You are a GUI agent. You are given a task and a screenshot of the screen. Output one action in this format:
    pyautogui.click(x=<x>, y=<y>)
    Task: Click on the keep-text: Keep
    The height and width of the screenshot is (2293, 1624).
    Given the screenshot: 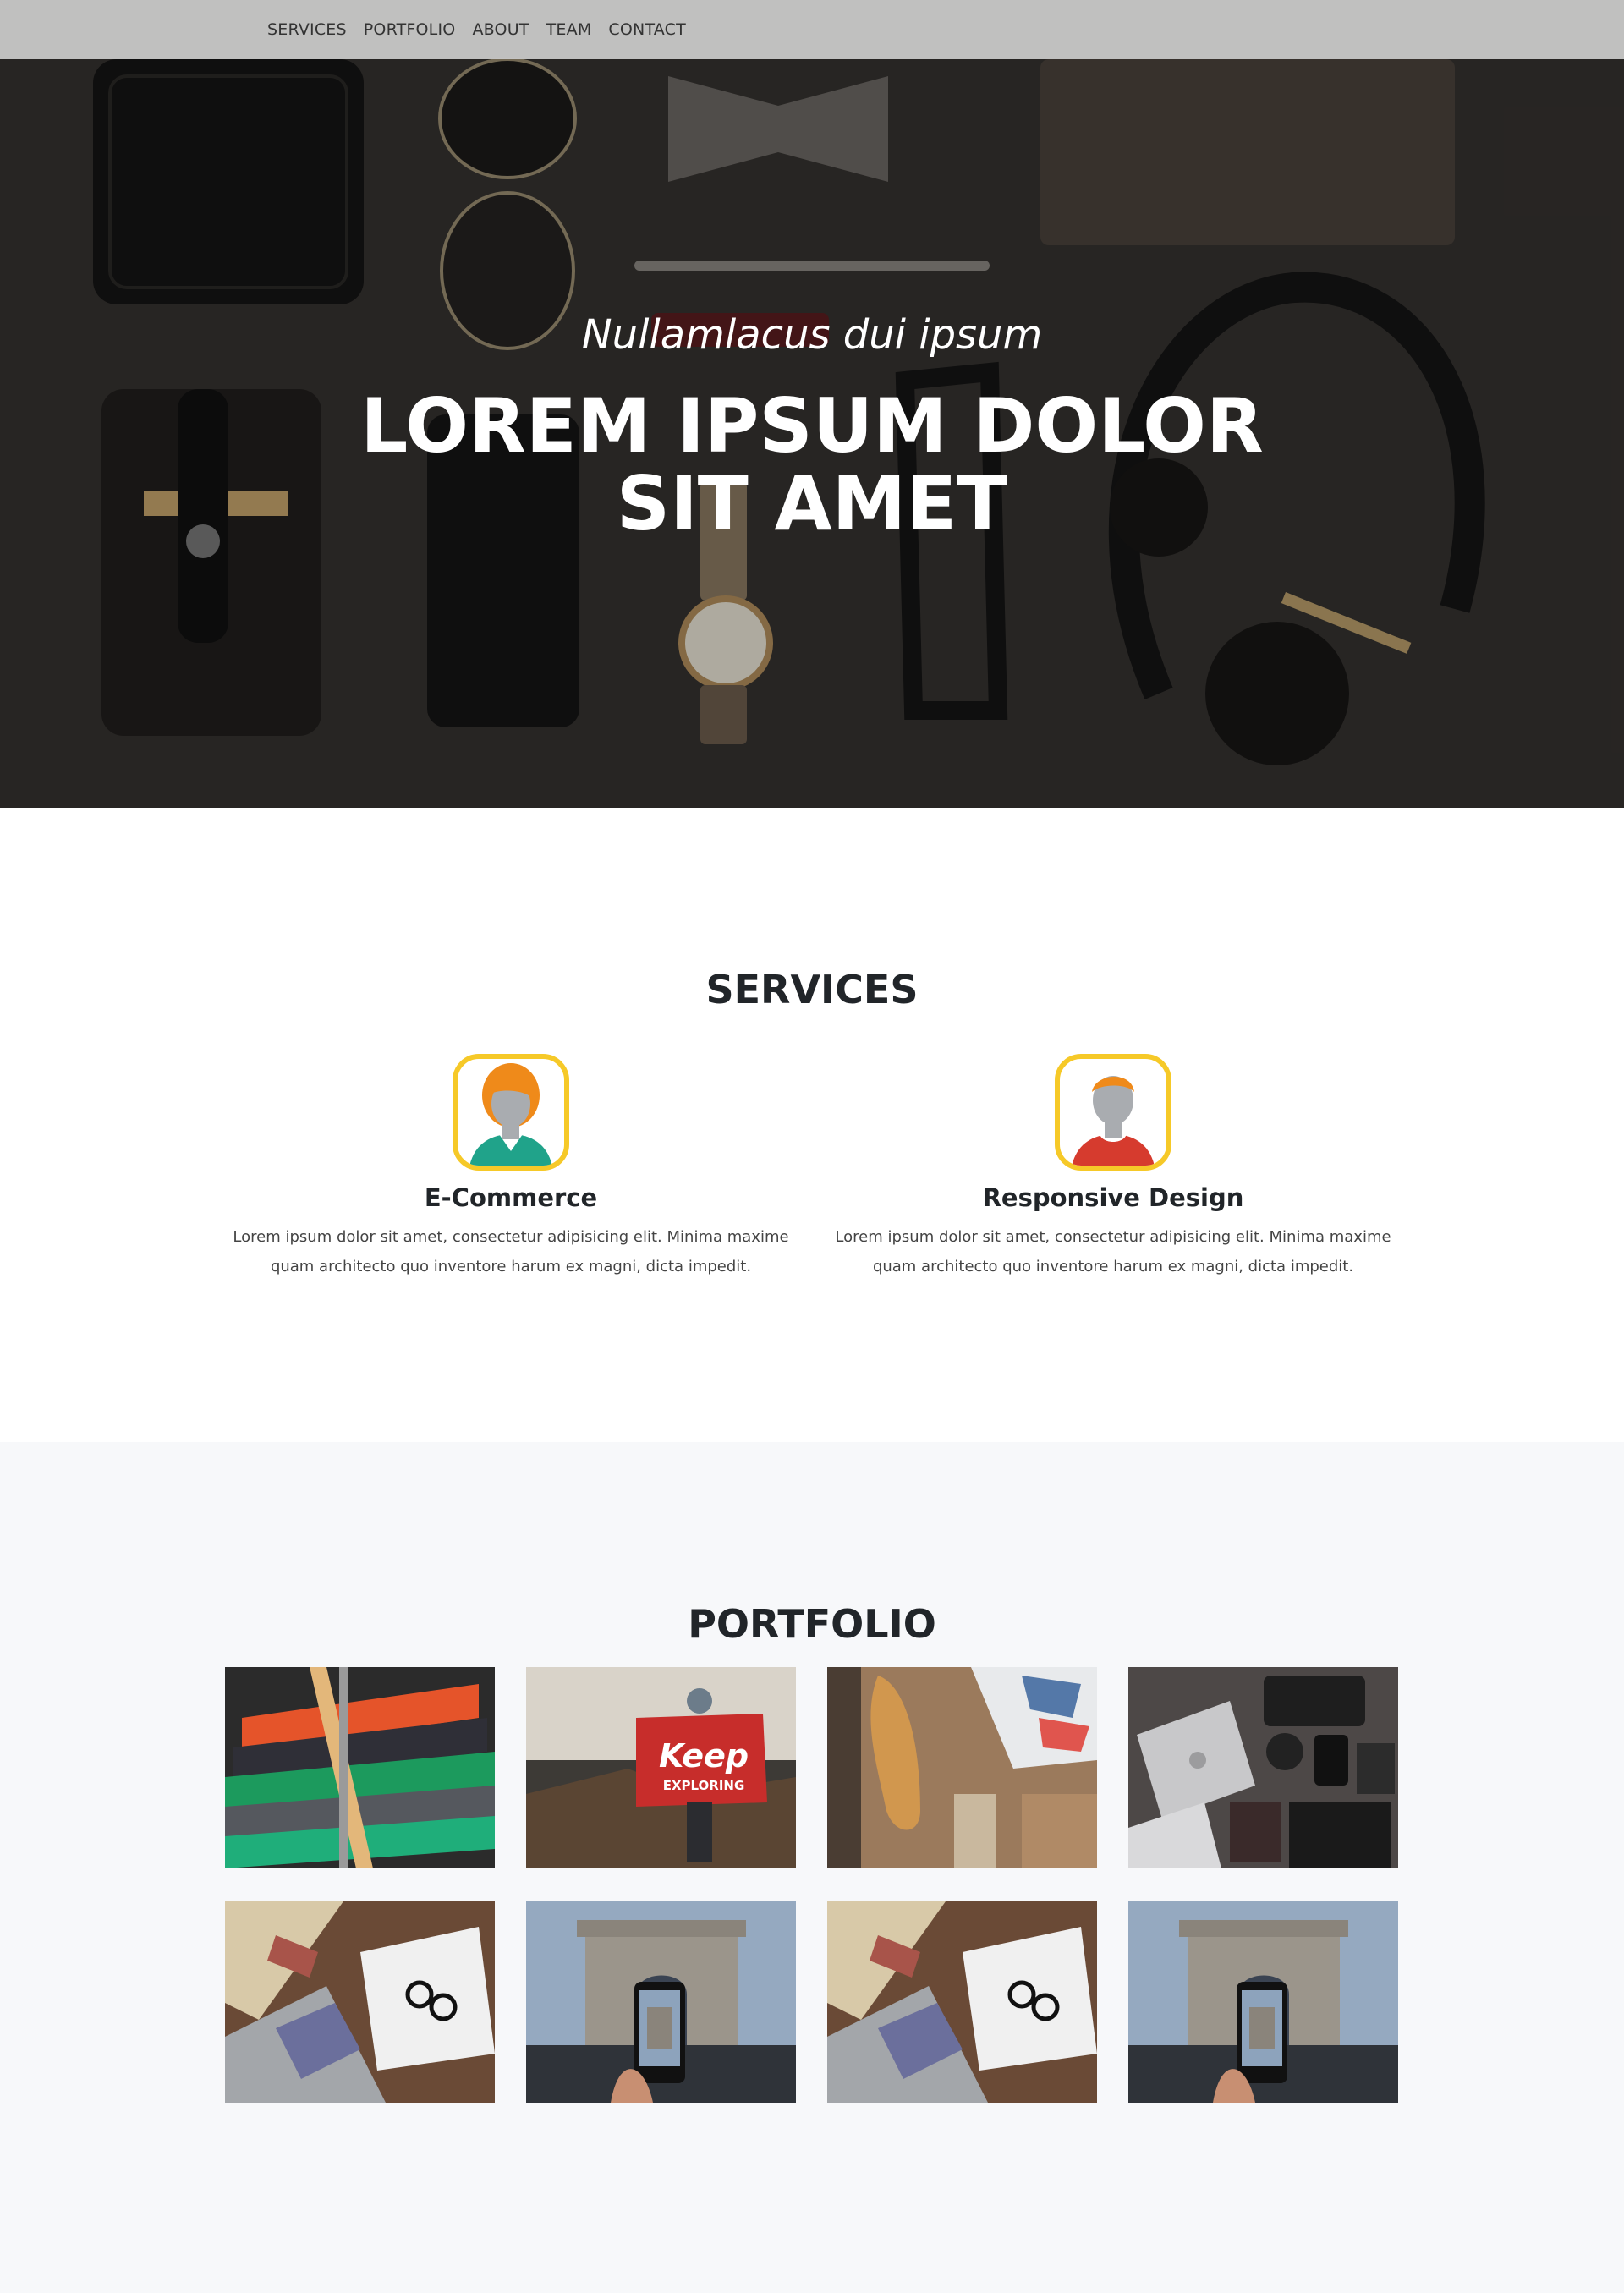 What is the action you would take?
    pyautogui.click(x=704, y=1756)
    